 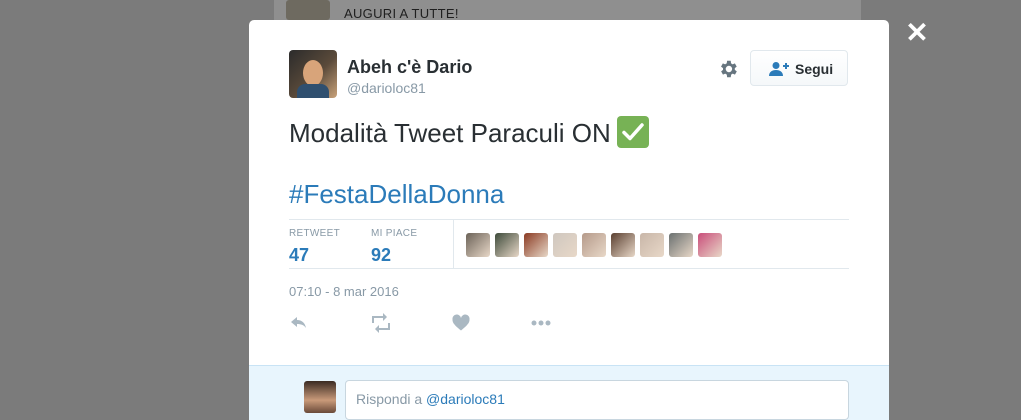 What do you see at coordinates (301, 325) in the screenshot?
I see `reply-icon` at bounding box center [301, 325].